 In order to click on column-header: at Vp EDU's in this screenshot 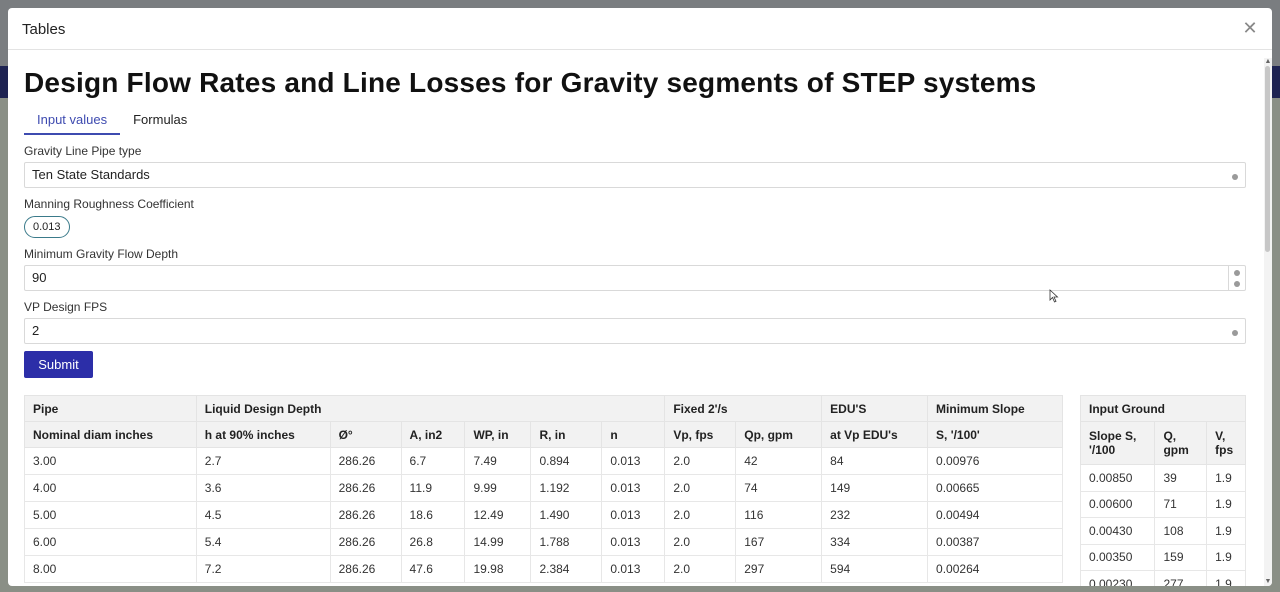, I will do `click(875, 434)`.